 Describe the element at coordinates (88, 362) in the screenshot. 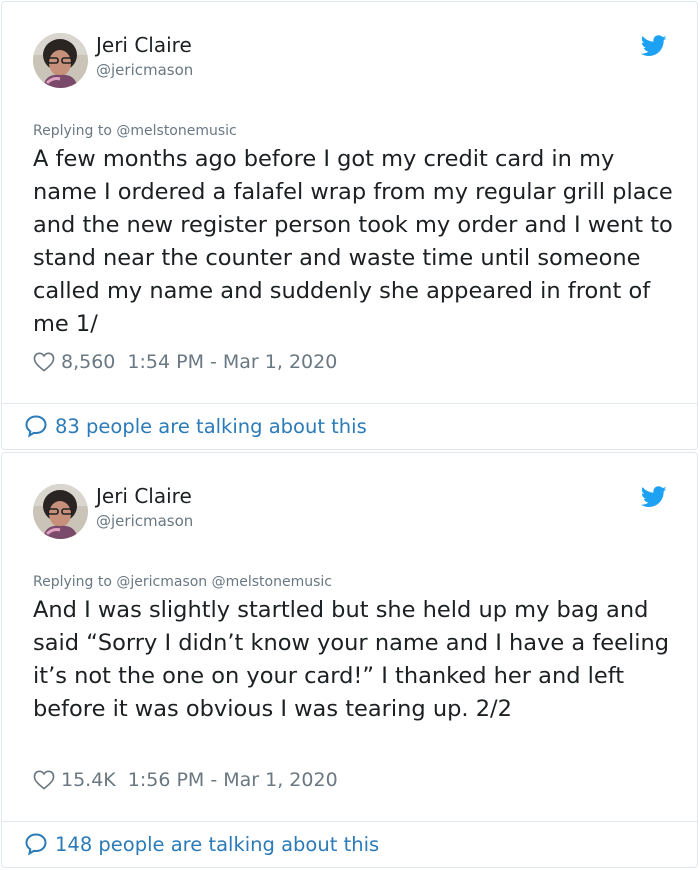

I see `like-count: 8,560` at that location.